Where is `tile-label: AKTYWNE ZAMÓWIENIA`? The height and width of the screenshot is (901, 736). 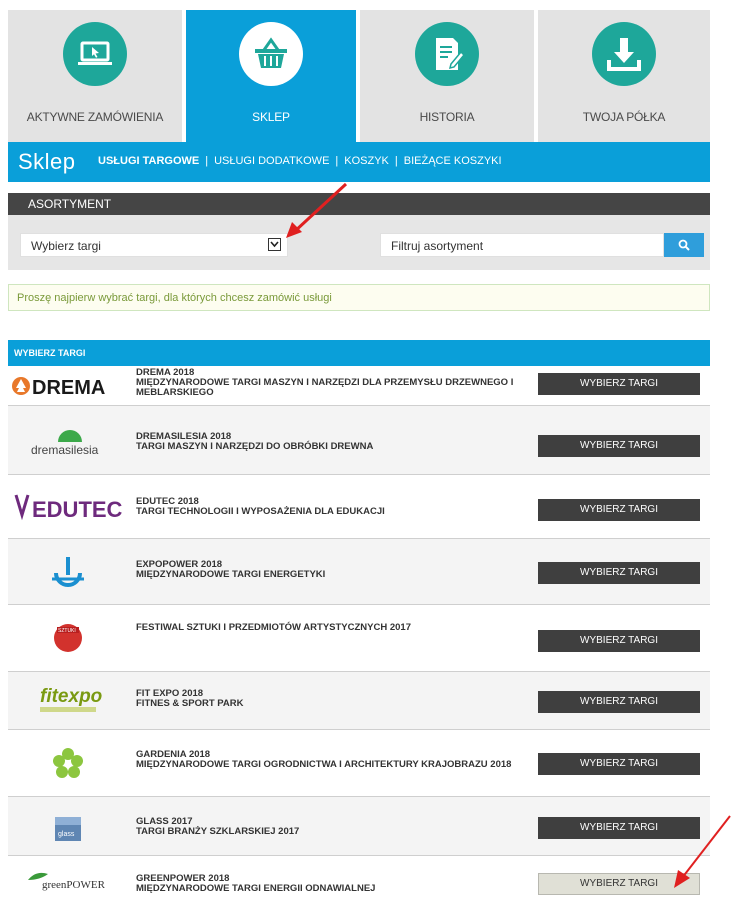
tile-label: AKTYWNE ZAMÓWIENIA is located at coordinates (95, 117).